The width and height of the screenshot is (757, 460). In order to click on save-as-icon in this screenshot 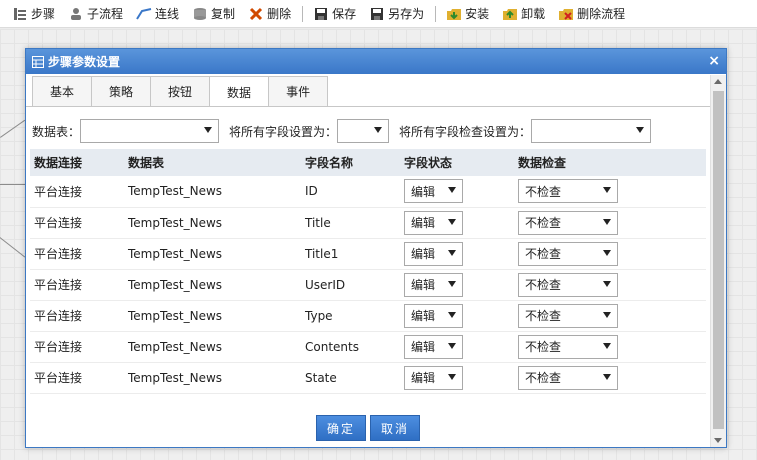, I will do `click(377, 14)`.